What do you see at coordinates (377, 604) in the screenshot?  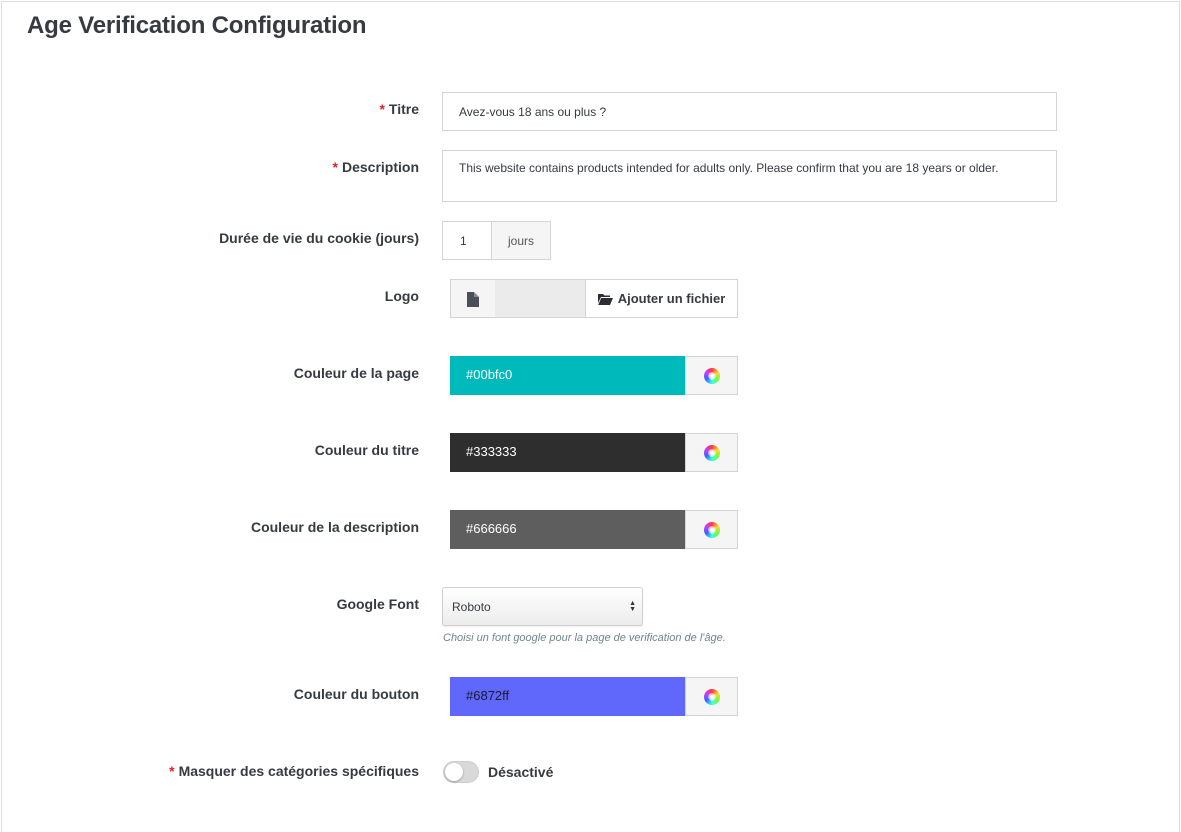 I see `google-font-label: Google Font` at bounding box center [377, 604].